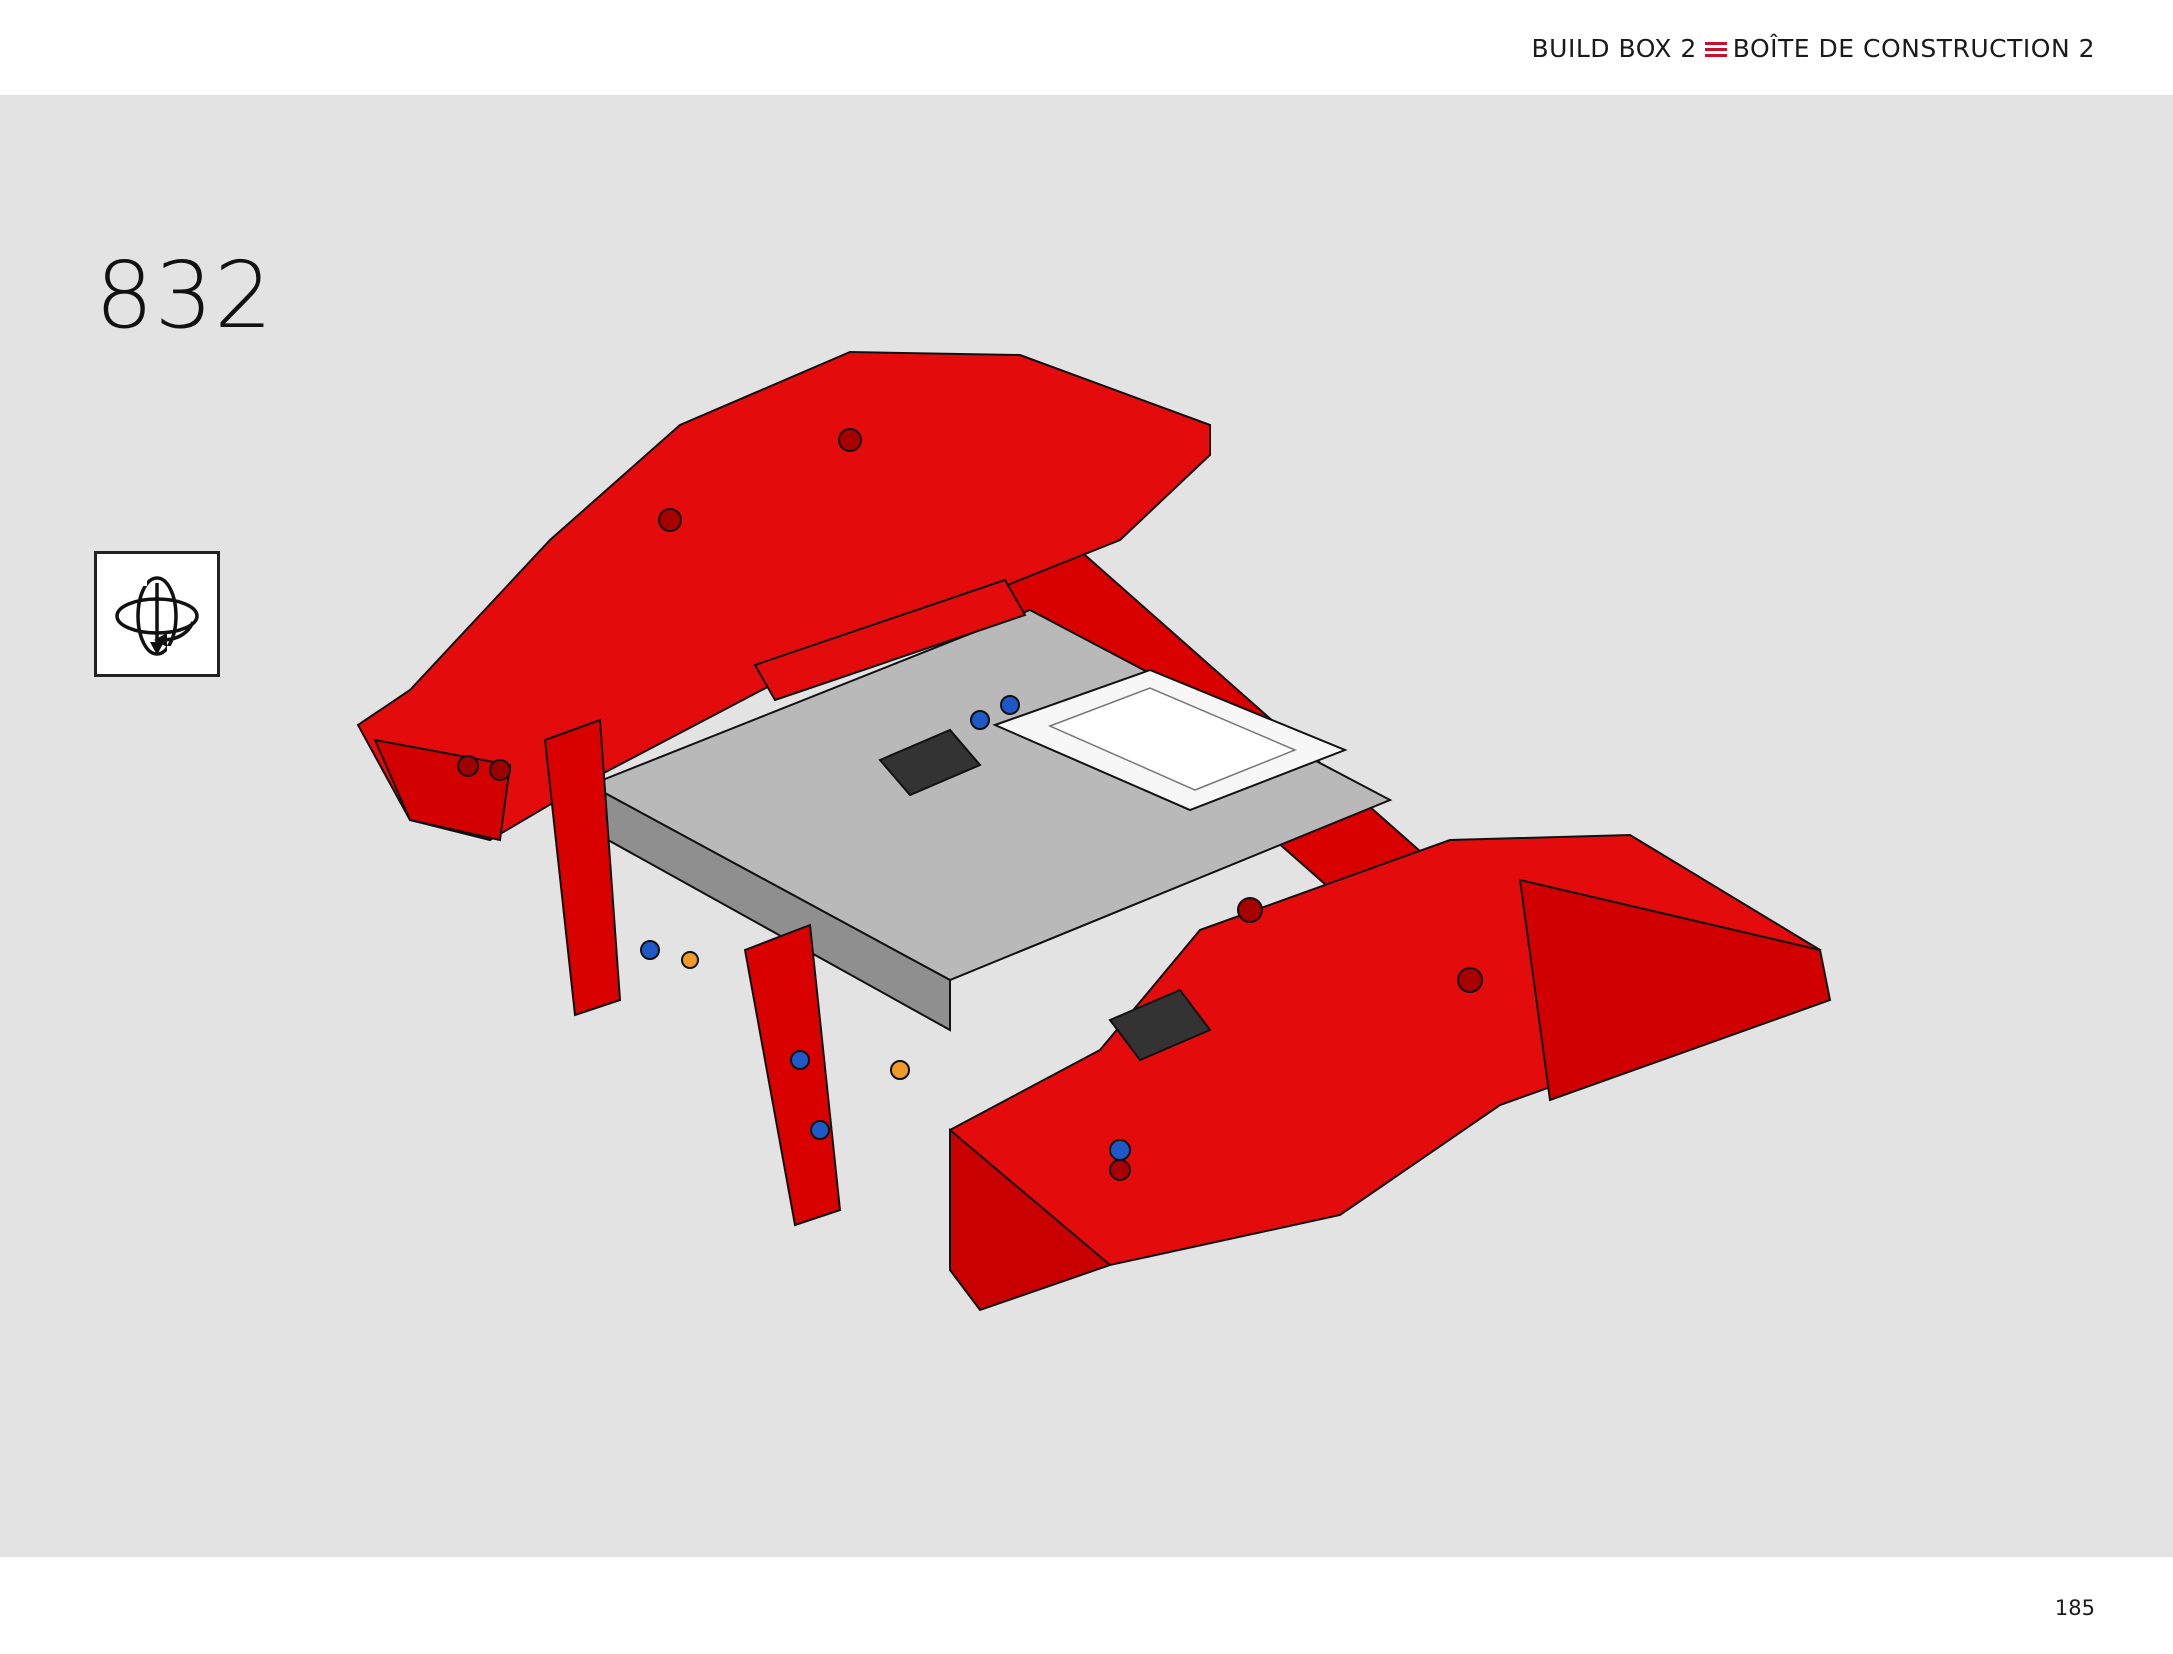 Image resolution: width=2173 pixels, height=1654 pixels. What do you see at coordinates (184, 295) in the screenshot?
I see `step-number: 832` at bounding box center [184, 295].